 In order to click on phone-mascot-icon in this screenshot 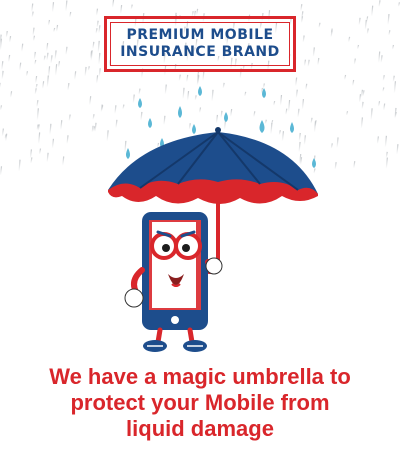, I will do `click(173, 282)`.